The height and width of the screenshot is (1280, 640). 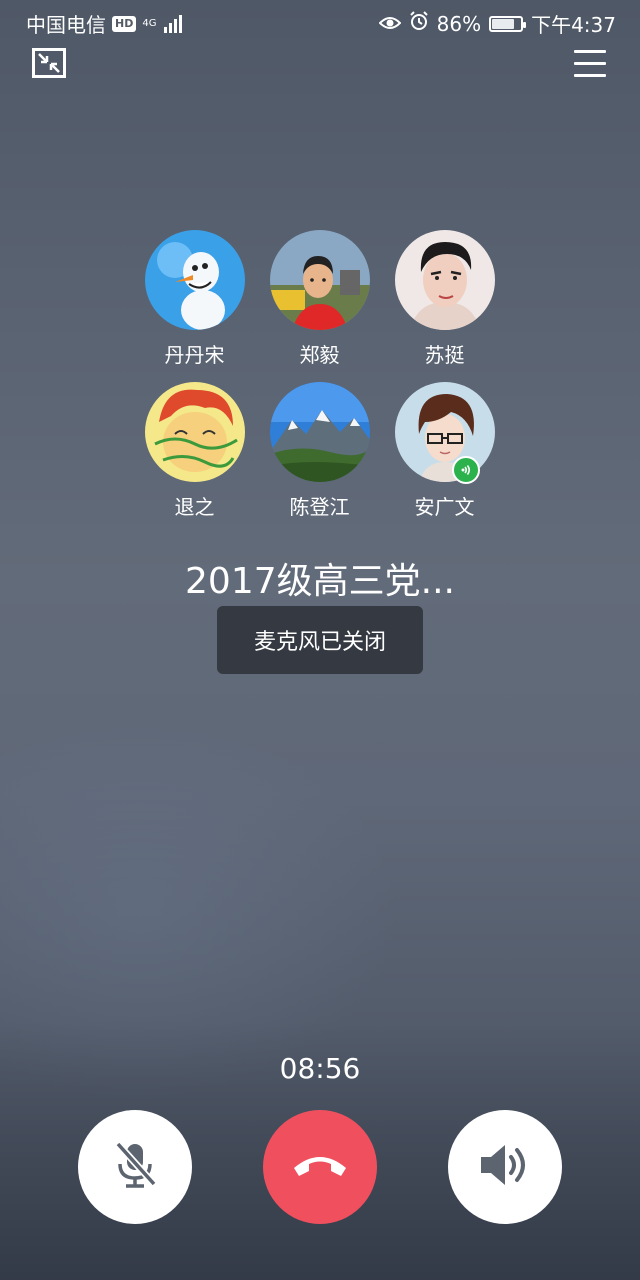 I want to click on participant-grid: 丹丹宋 郑毅 苏挺 退之 陈登江 安广文, so click(x=320, y=375).